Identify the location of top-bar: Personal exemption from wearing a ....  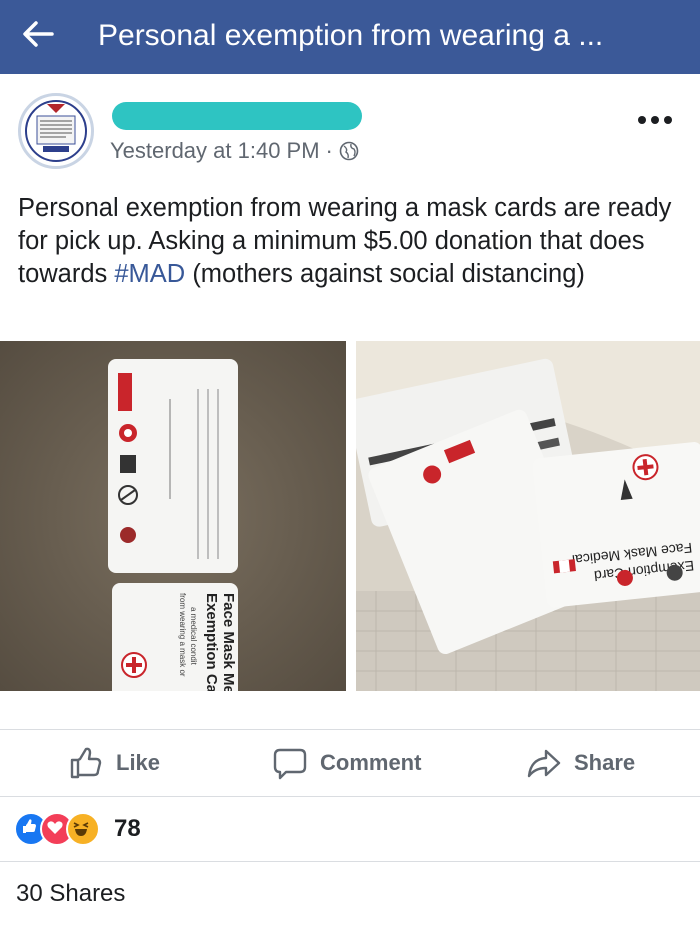
(350, 37).